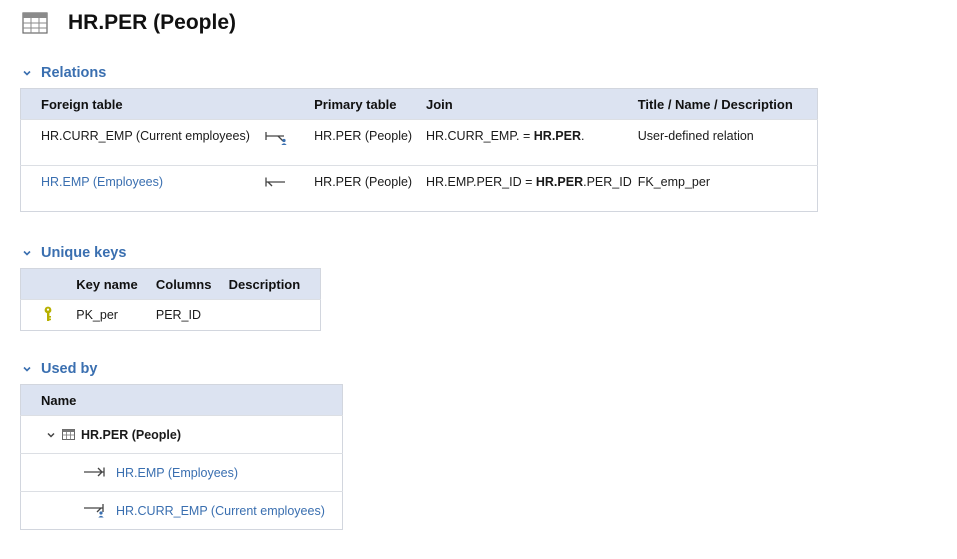 This screenshot has height=559, width=957. What do you see at coordinates (177, 473) in the screenshot?
I see `used-by-link: HR.EMP (Employees)` at bounding box center [177, 473].